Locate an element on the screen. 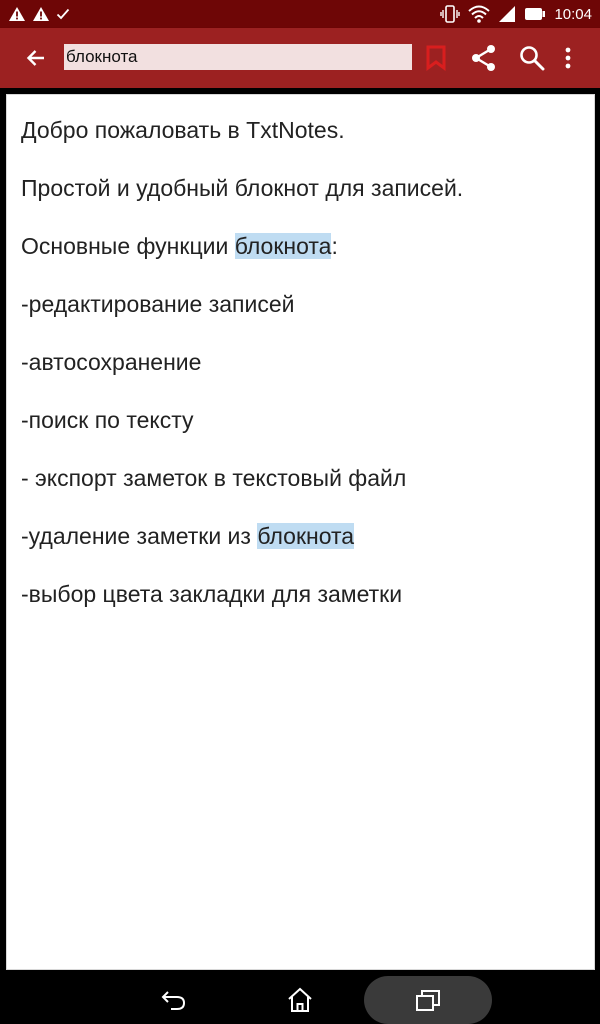 The image size is (600, 1024). search-input is located at coordinates (238, 57).